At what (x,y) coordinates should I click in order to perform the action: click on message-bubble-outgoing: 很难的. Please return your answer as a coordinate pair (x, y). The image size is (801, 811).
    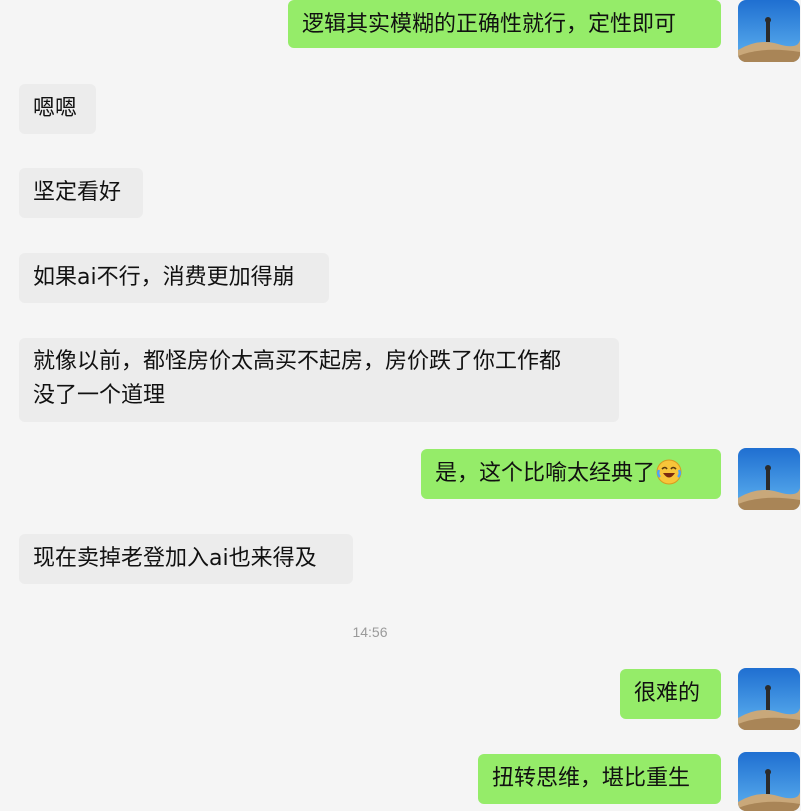
    Looking at the image, I should click on (670, 694).